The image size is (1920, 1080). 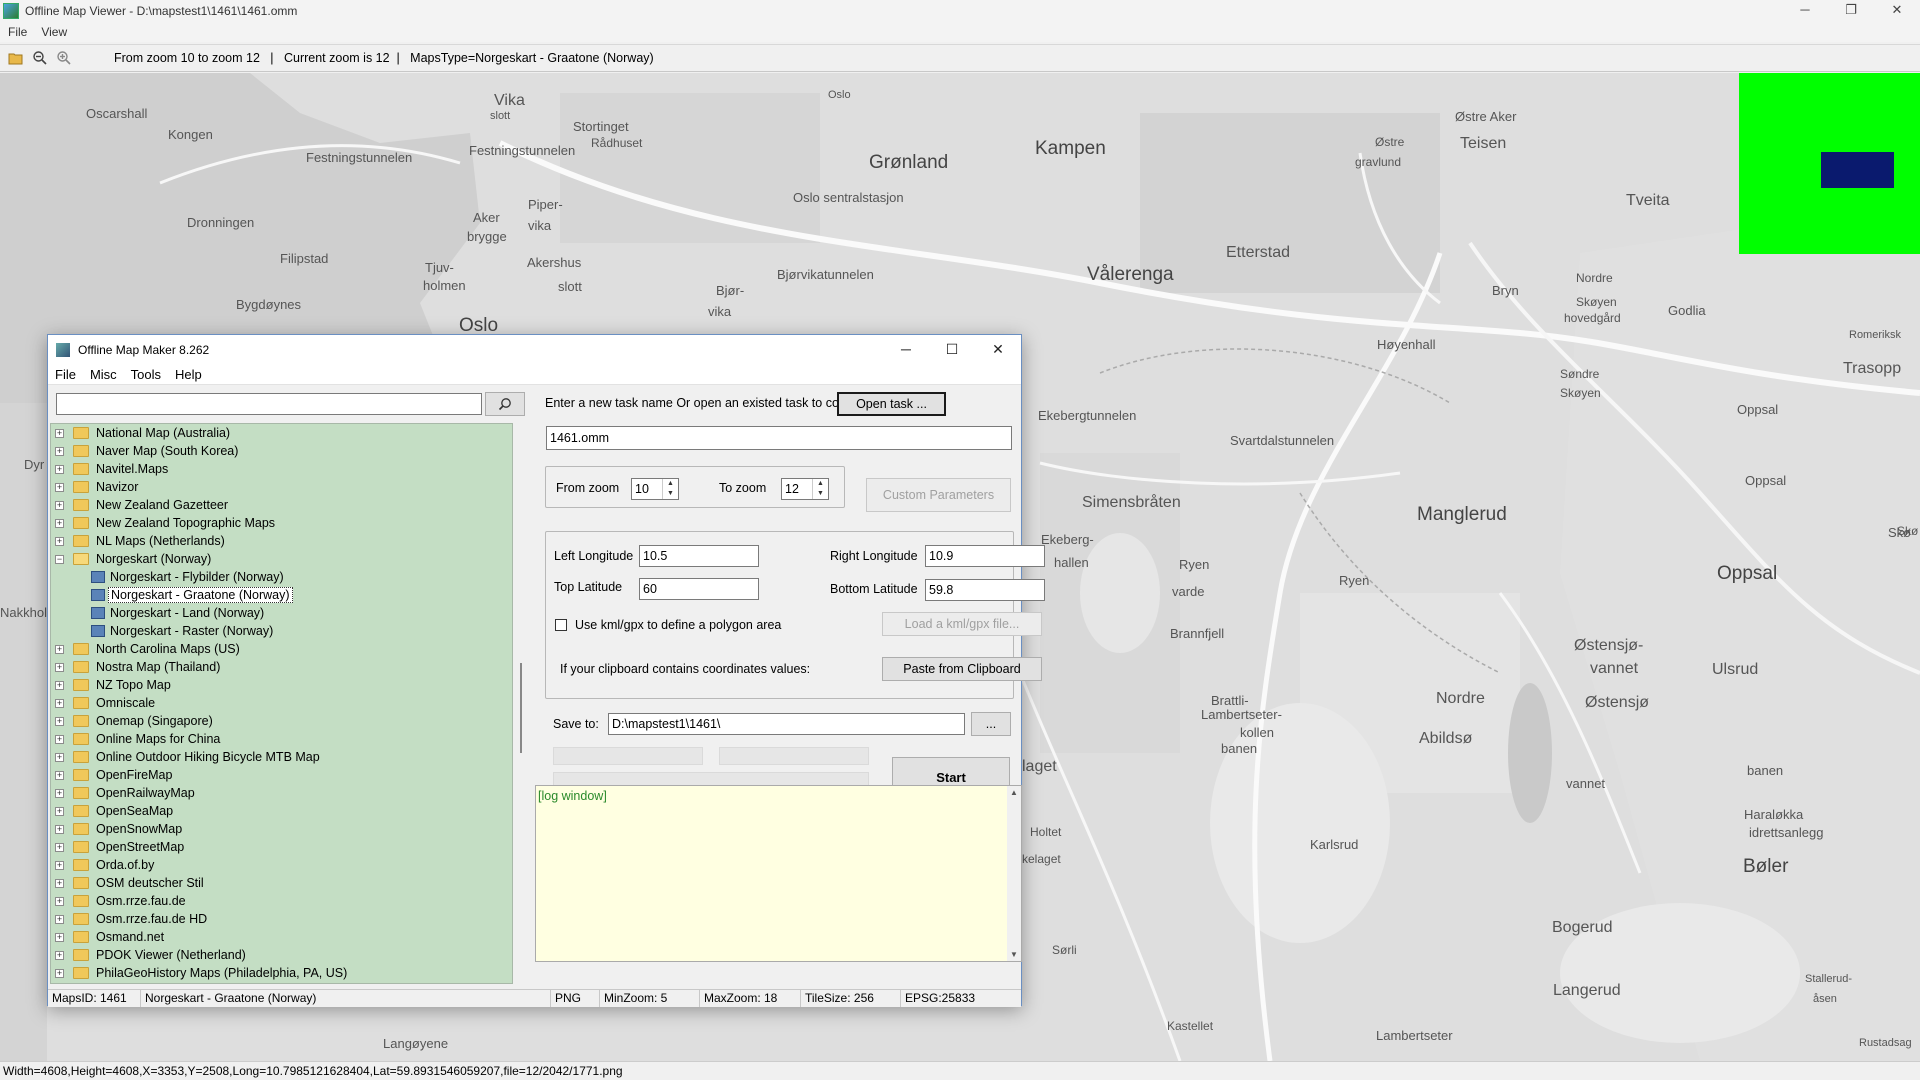 I want to click on map-provider-folder: + OpenSnowMap, so click(x=281, y=829).